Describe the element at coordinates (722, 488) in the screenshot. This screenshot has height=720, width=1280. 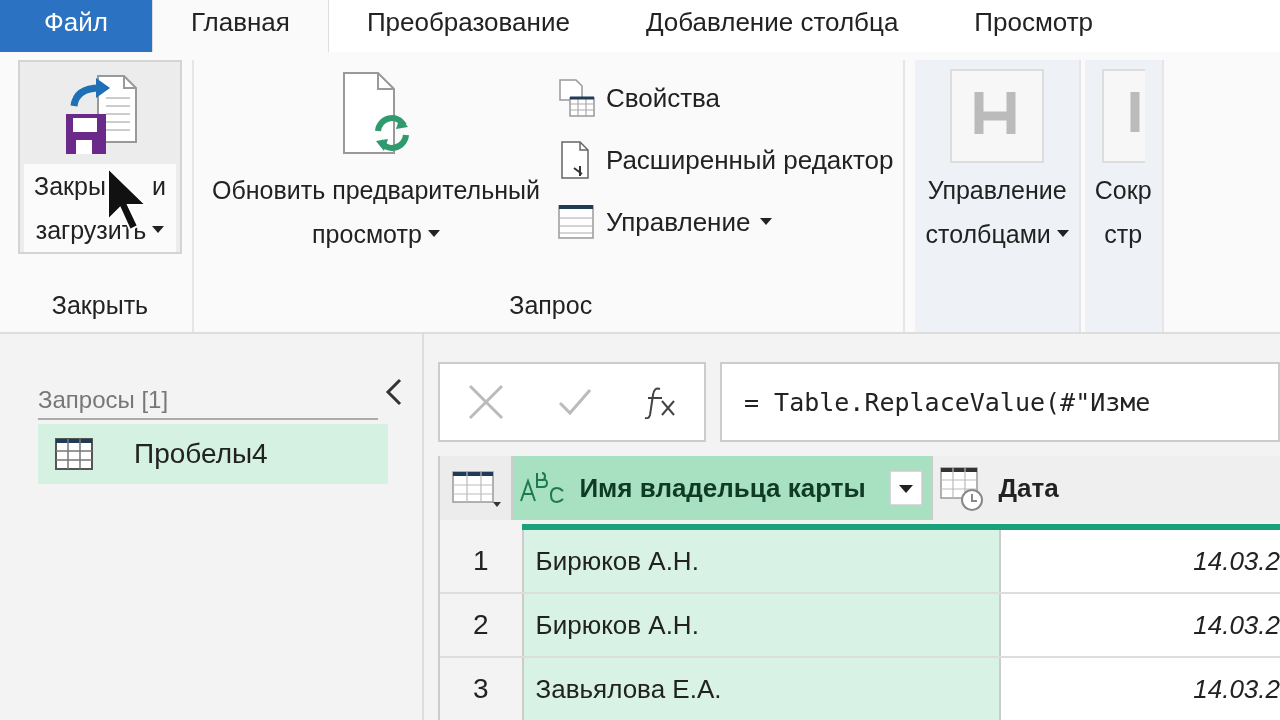
I see `column-header: Имя владельца карты` at that location.